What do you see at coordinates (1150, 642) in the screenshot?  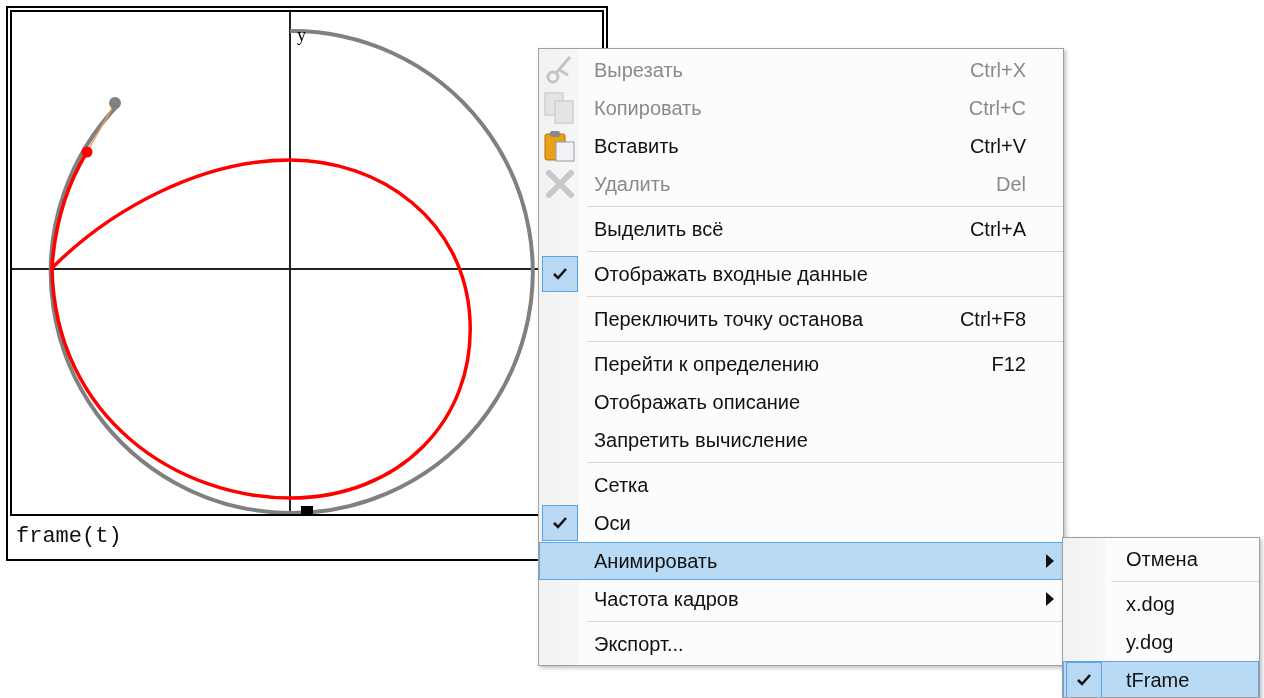 I see `submenu-item-label: y.dog` at bounding box center [1150, 642].